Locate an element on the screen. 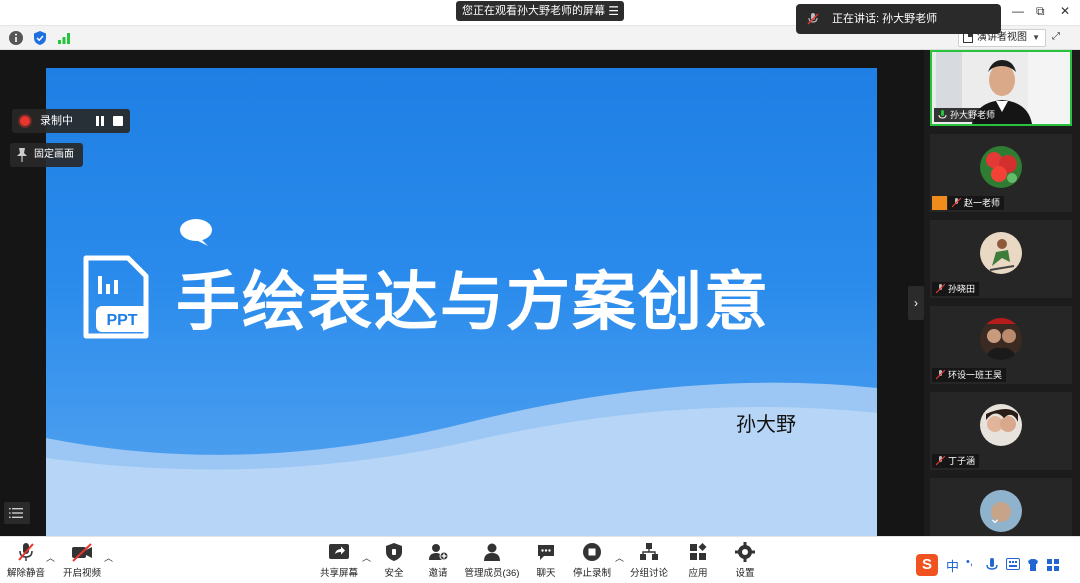  sogou-logo-icon: S is located at coordinates (927, 565).